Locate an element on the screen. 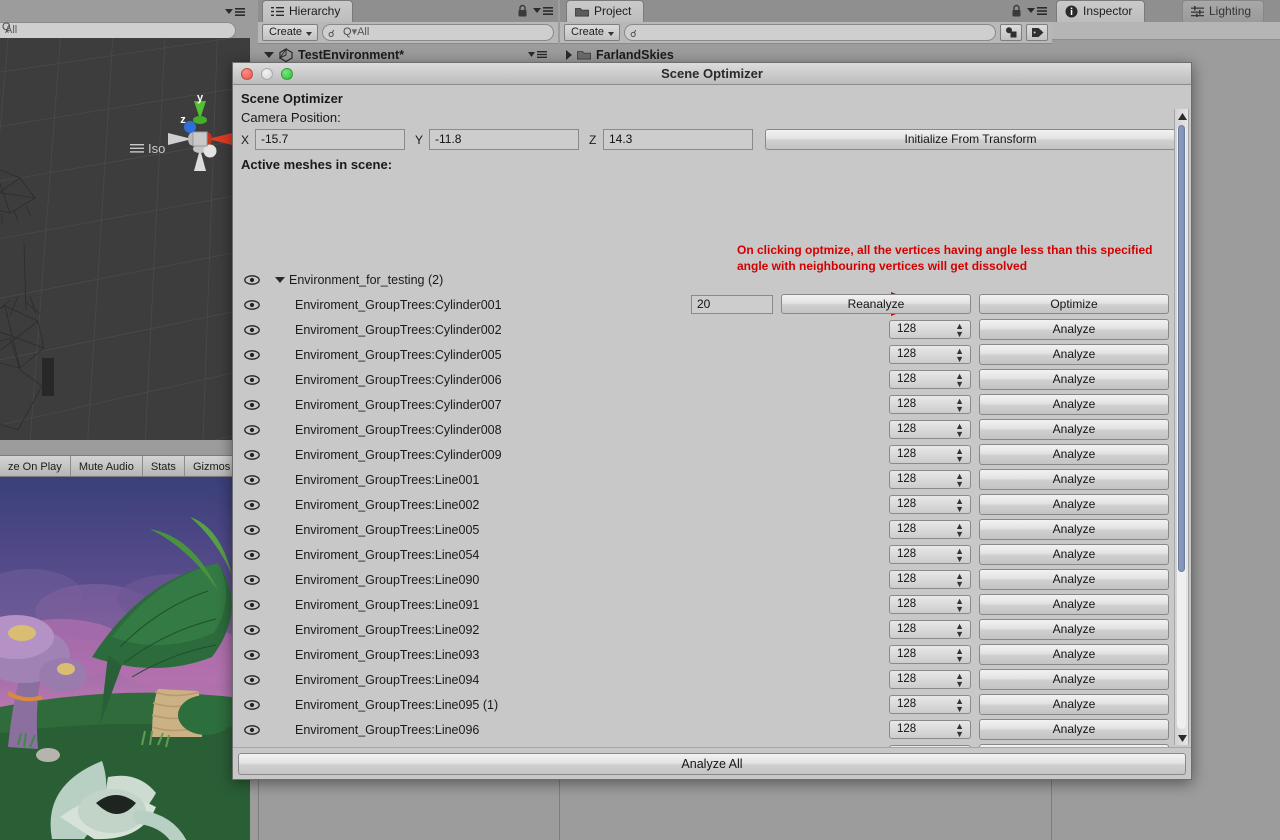 This screenshot has width=1280, height=840. stats-button: Stats is located at coordinates (163, 466).